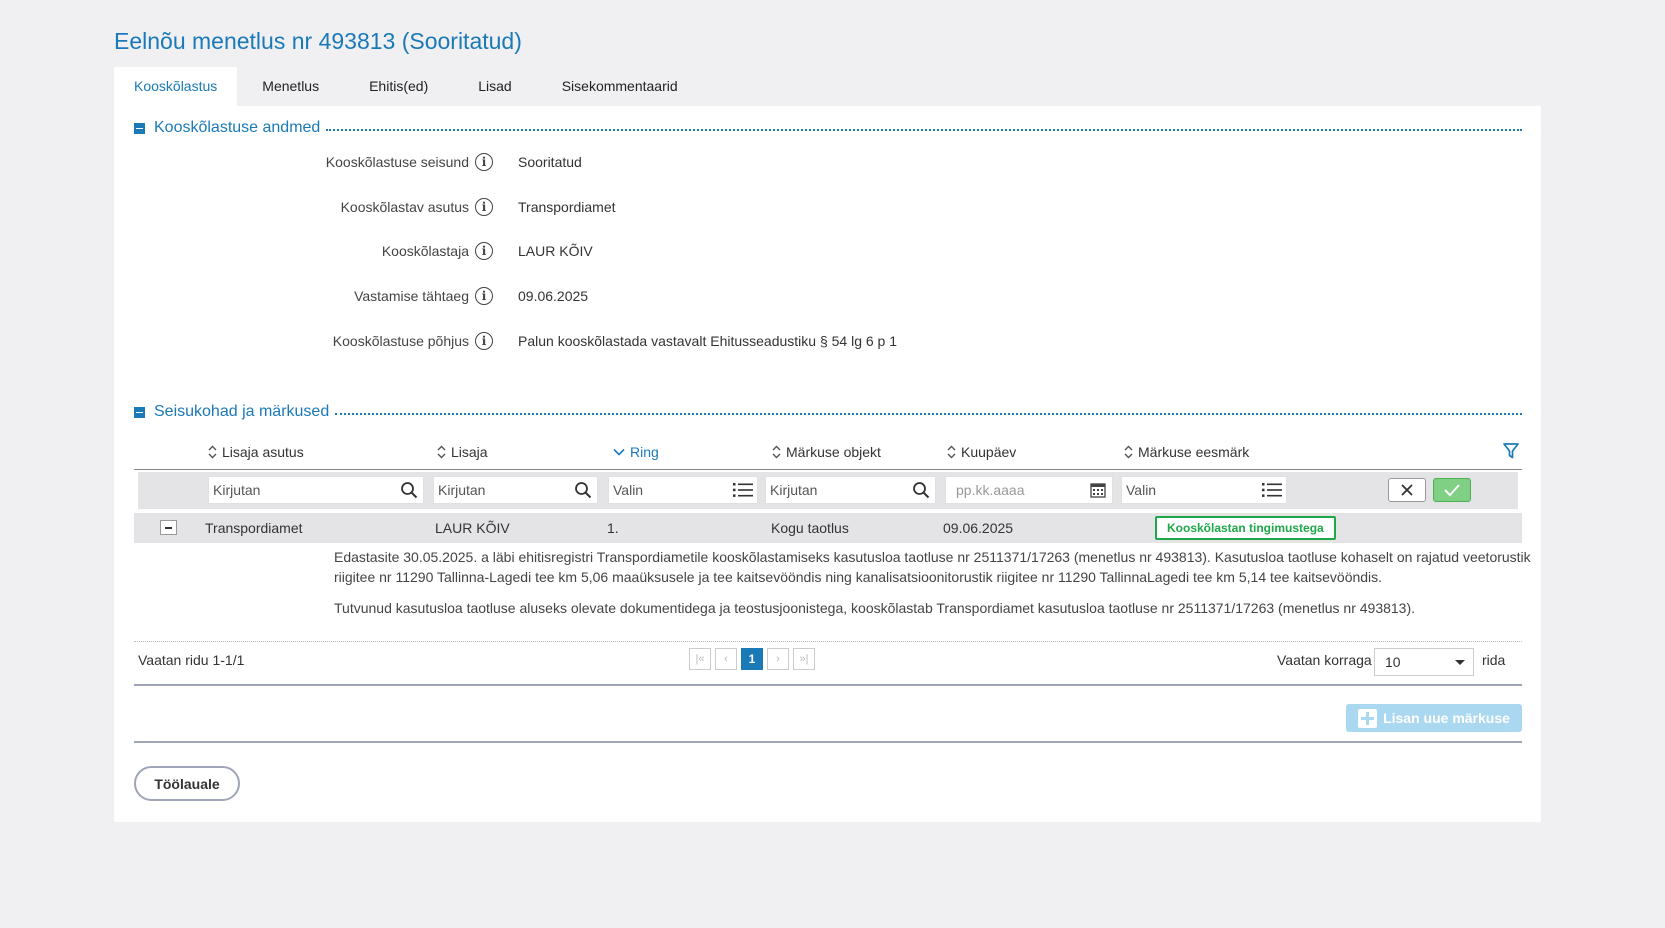 The width and height of the screenshot is (1665, 928). What do you see at coordinates (425, 251) in the screenshot?
I see `field-label: Kooskõlastaja` at bounding box center [425, 251].